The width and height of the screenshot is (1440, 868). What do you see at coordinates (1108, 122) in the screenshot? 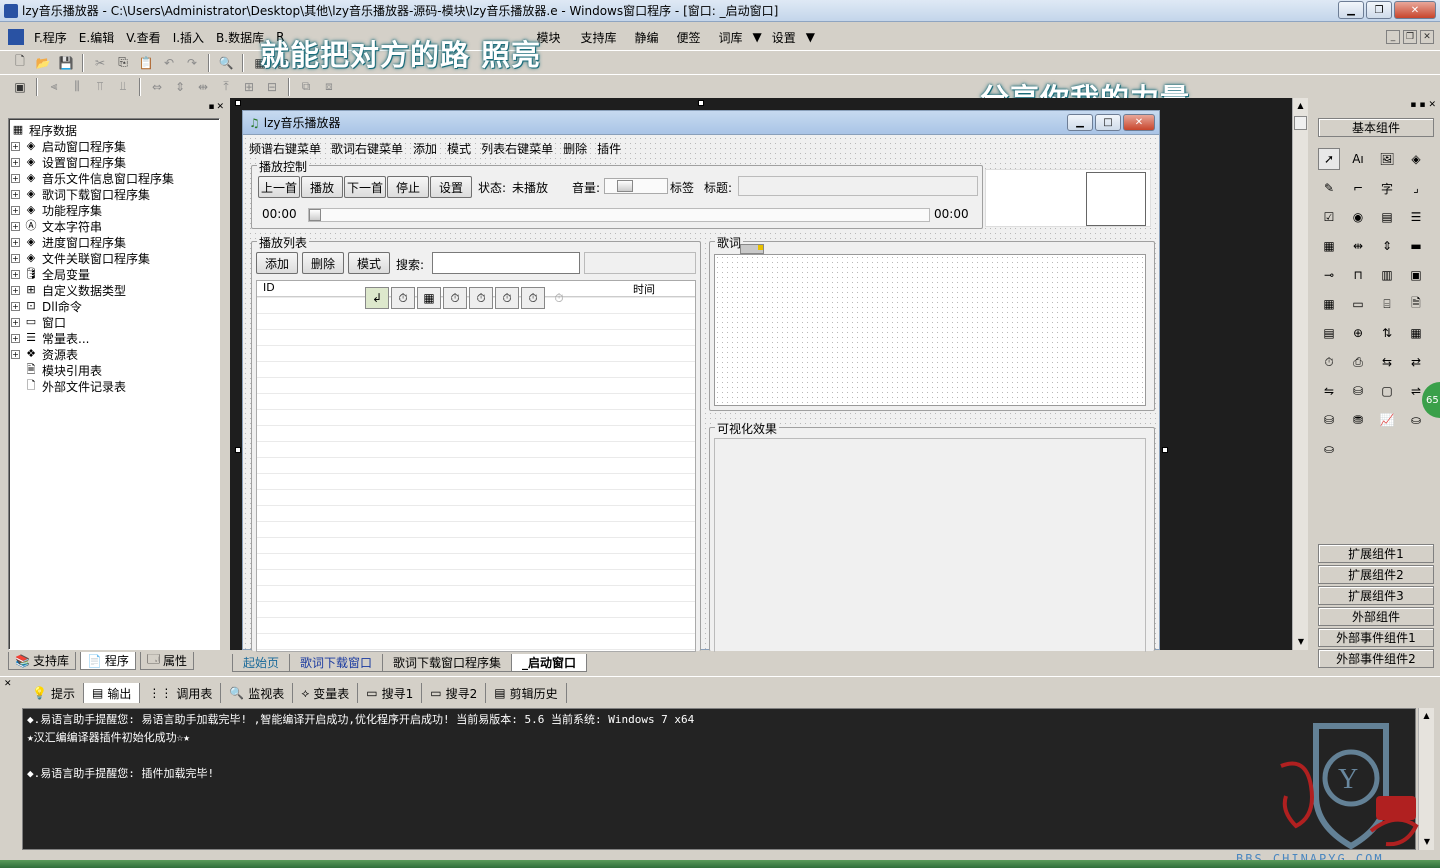
I see `form-maximize-button: □` at bounding box center [1108, 122].